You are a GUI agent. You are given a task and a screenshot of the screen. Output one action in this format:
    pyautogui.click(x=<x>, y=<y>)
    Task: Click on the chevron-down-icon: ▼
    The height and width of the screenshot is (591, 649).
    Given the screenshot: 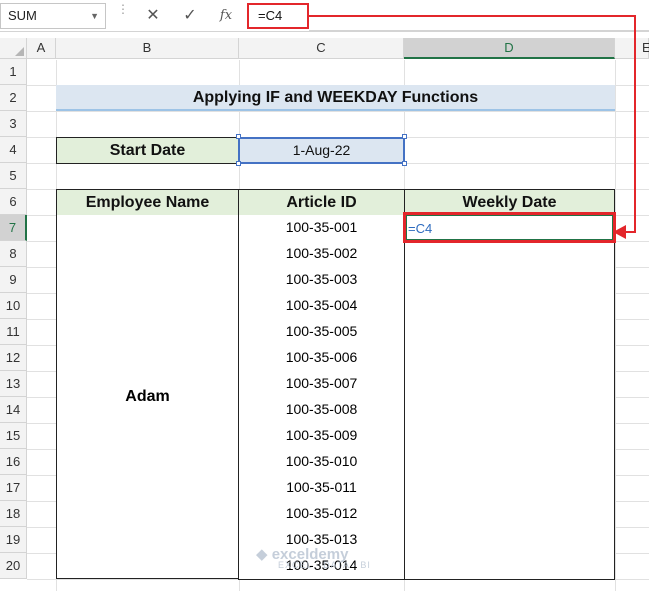 What is the action you would take?
    pyautogui.click(x=94, y=16)
    